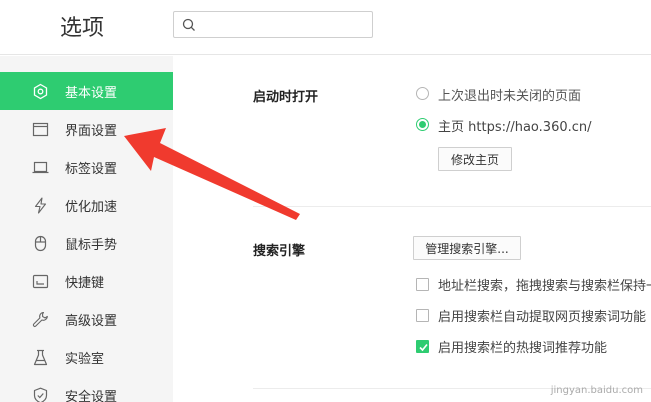 This screenshot has width=651, height=402. What do you see at coordinates (85, 283) in the screenshot?
I see `sidebar-item-label: 快捷键` at bounding box center [85, 283].